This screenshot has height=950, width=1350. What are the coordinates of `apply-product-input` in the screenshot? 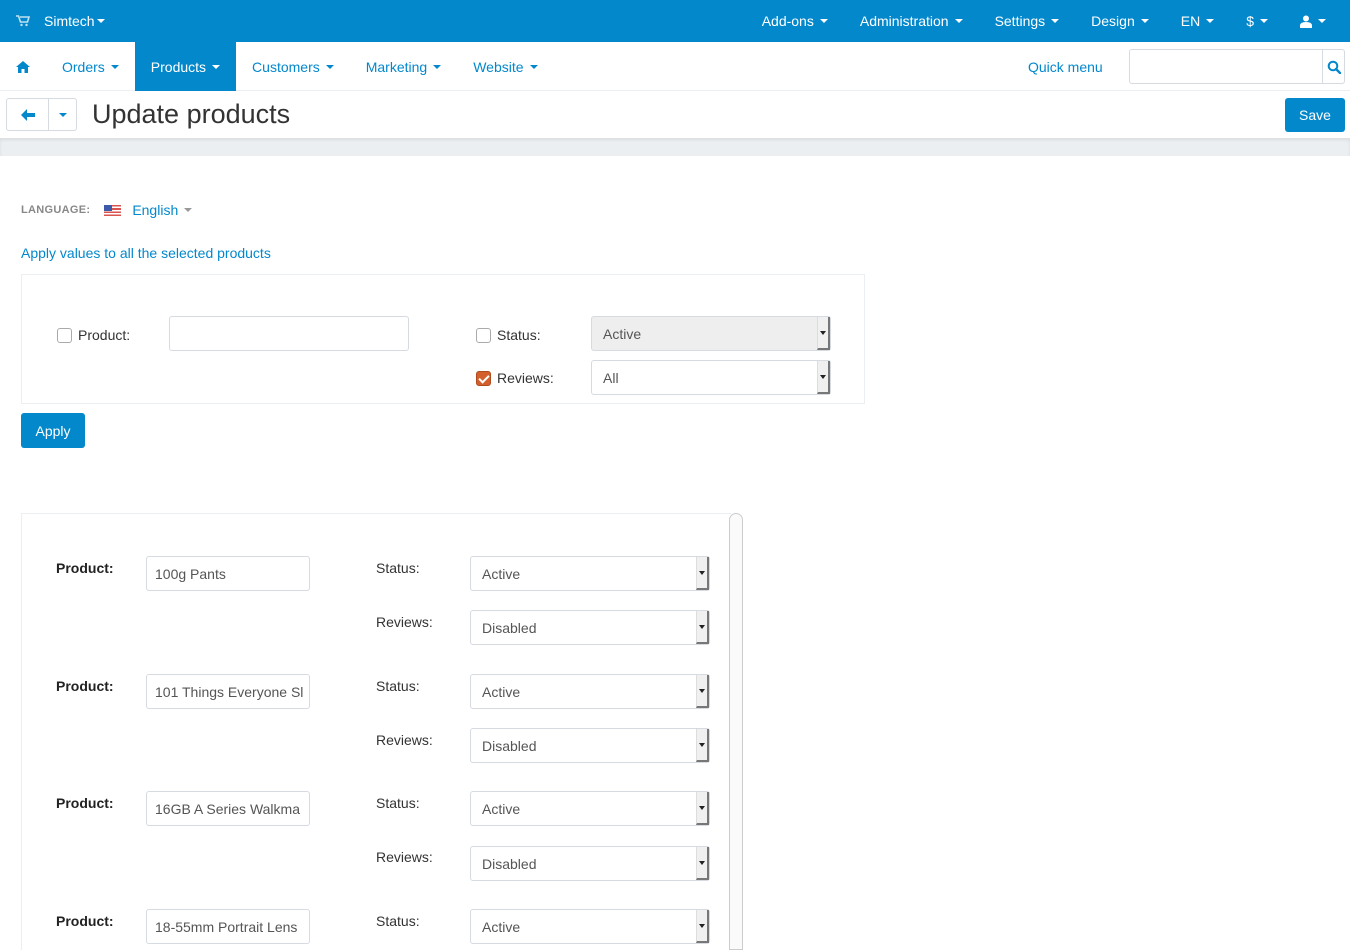 It's located at (289, 333).